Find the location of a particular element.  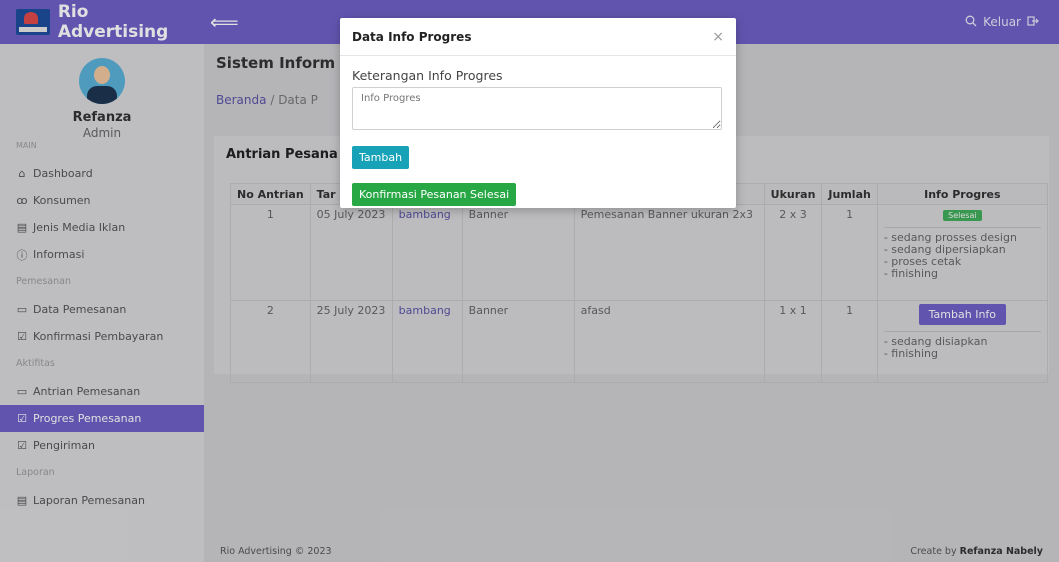

info-progres-textarea is located at coordinates (537, 108).